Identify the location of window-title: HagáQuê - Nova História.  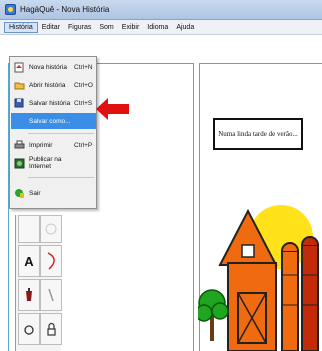
(65, 9).